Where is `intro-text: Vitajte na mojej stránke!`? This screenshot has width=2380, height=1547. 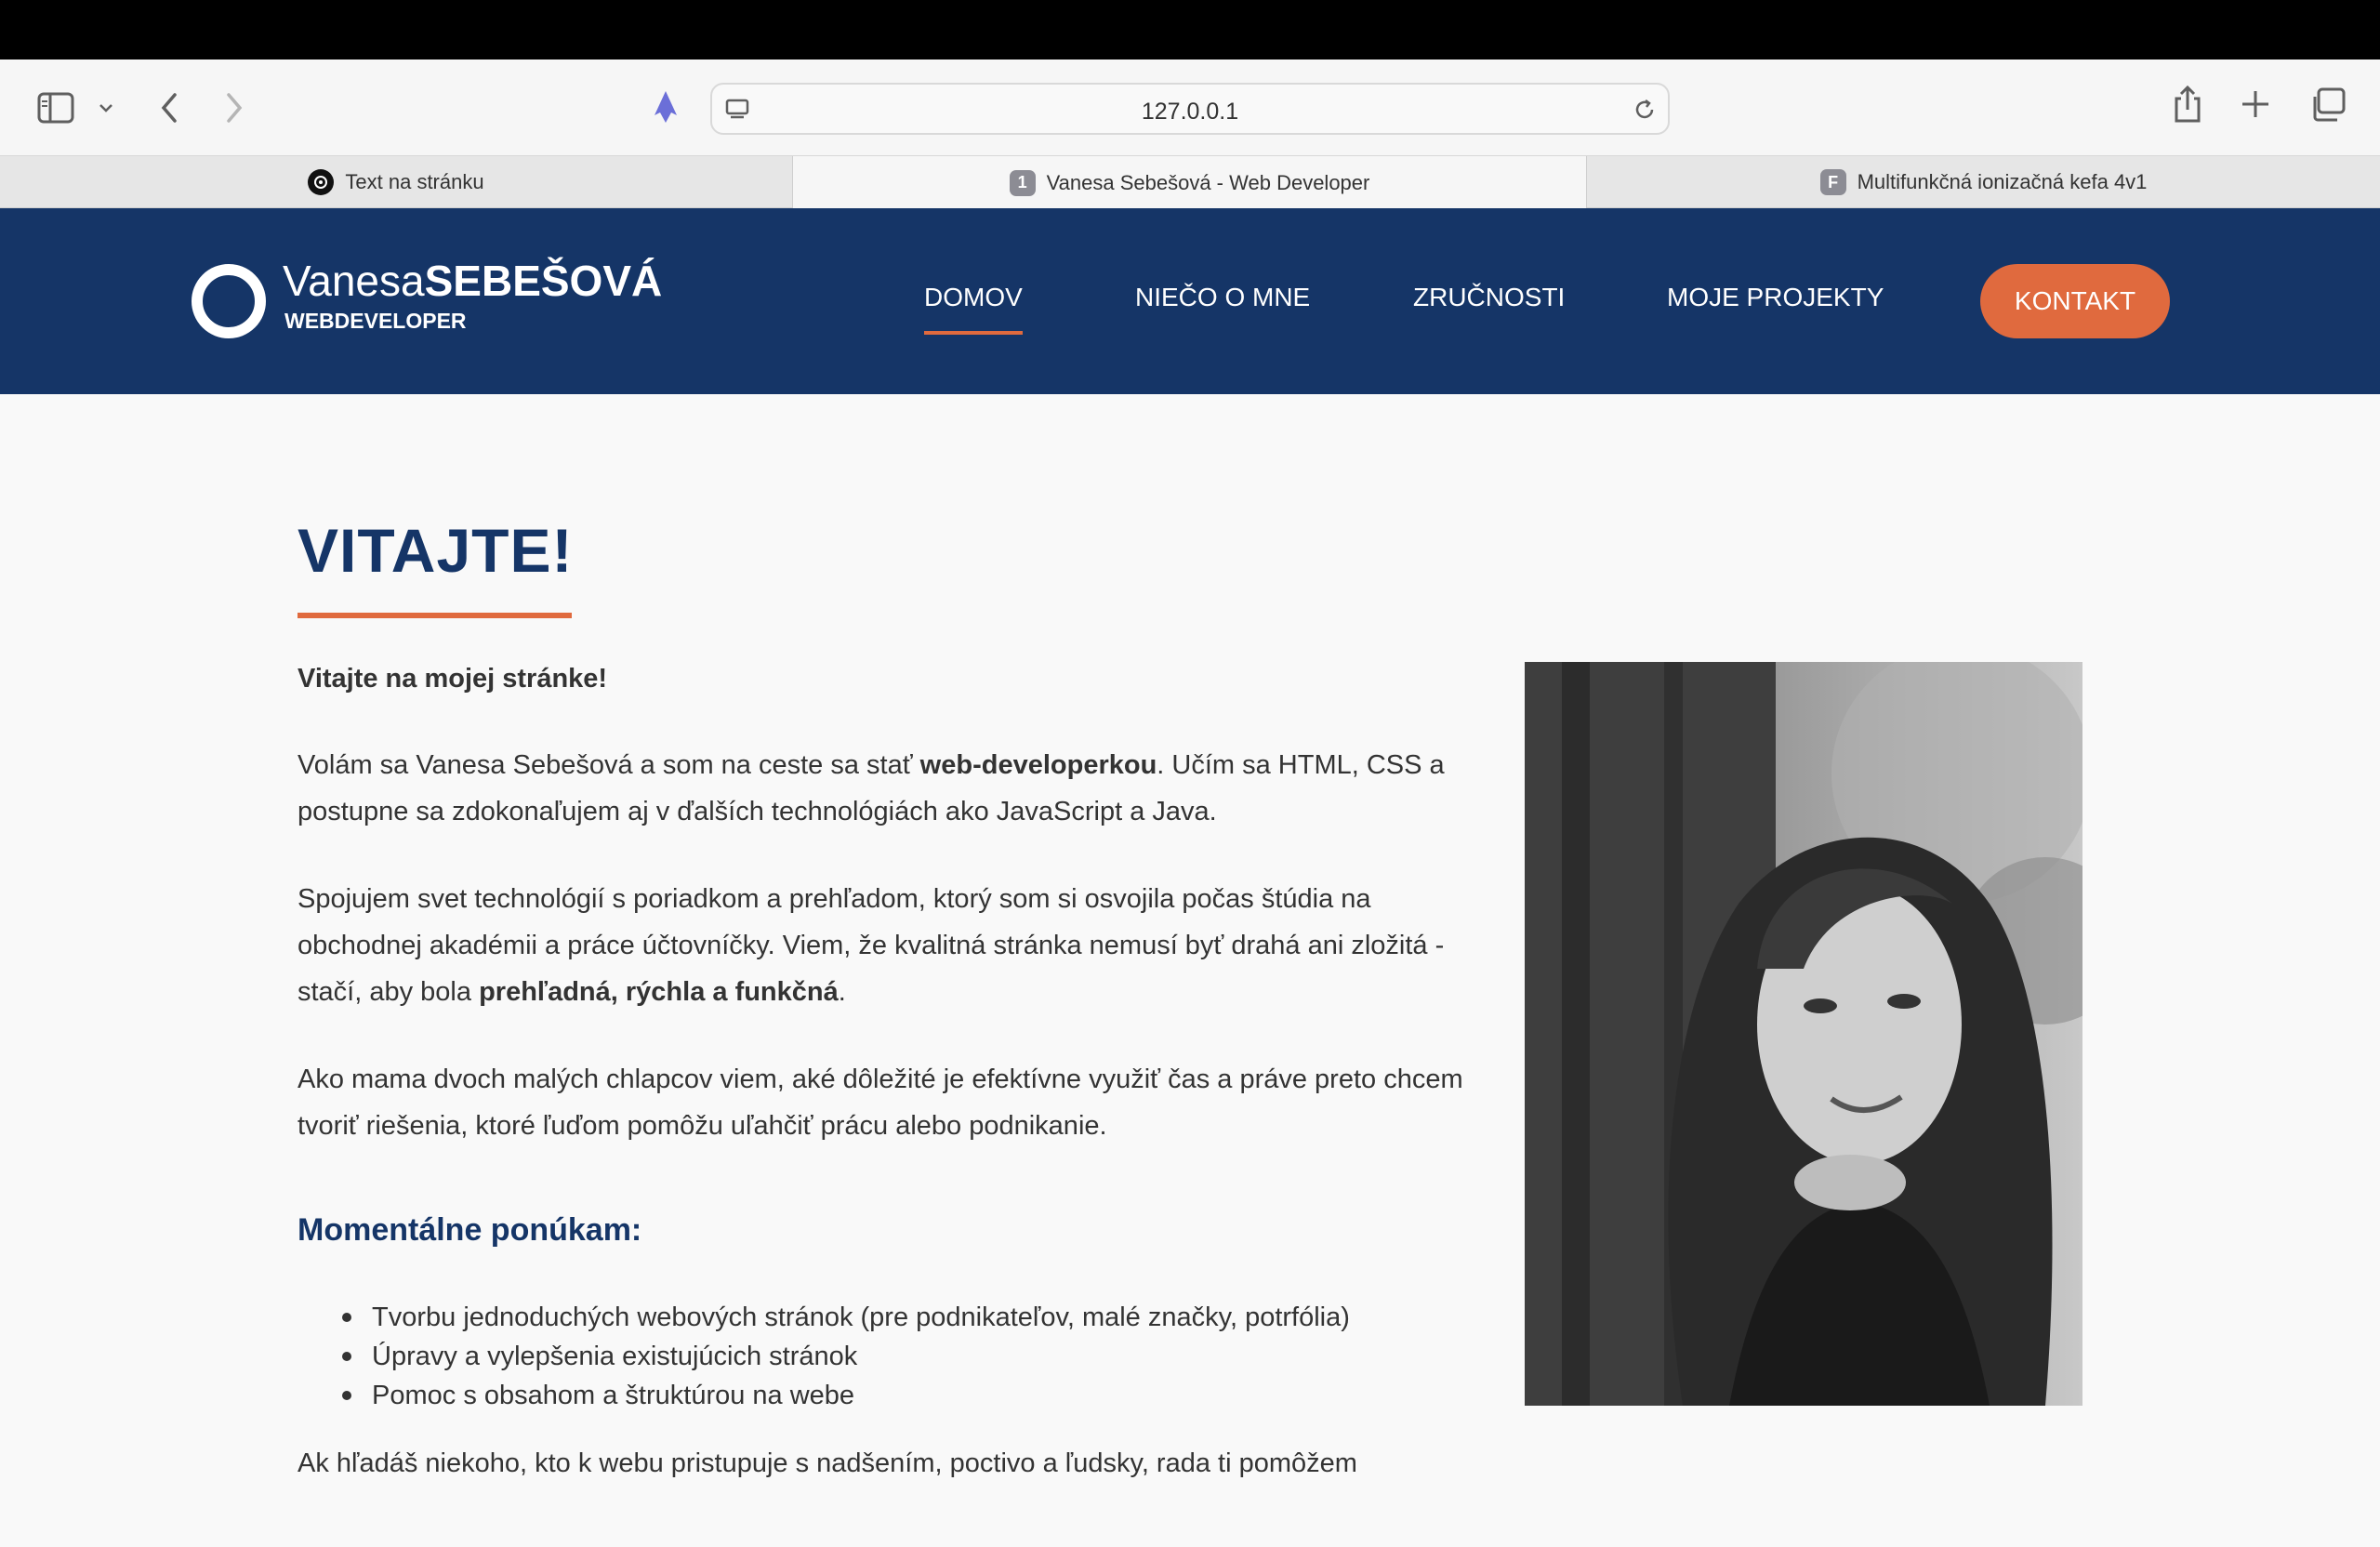
intro-text: Vitajte na mojej stránke! is located at coordinates (453, 679).